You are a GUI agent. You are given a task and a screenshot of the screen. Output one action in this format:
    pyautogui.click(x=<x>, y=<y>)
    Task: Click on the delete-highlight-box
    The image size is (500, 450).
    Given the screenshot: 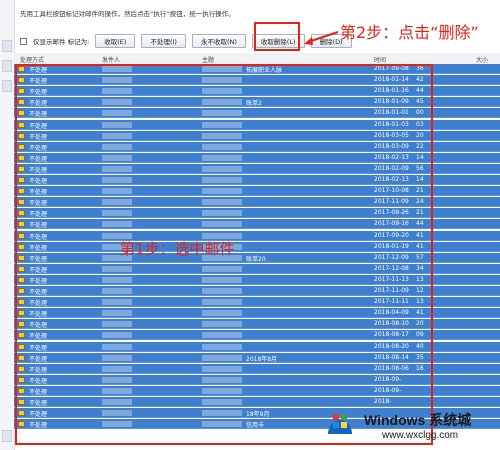 What is the action you would take?
    pyautogui.click(x=277, y=36)
    